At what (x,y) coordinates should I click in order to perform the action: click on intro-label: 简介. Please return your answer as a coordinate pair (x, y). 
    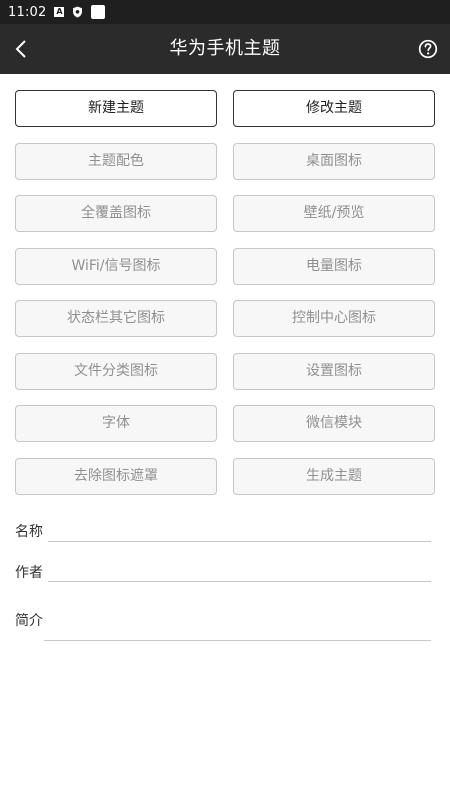
    Looking at the image, I should click on (29, 621).